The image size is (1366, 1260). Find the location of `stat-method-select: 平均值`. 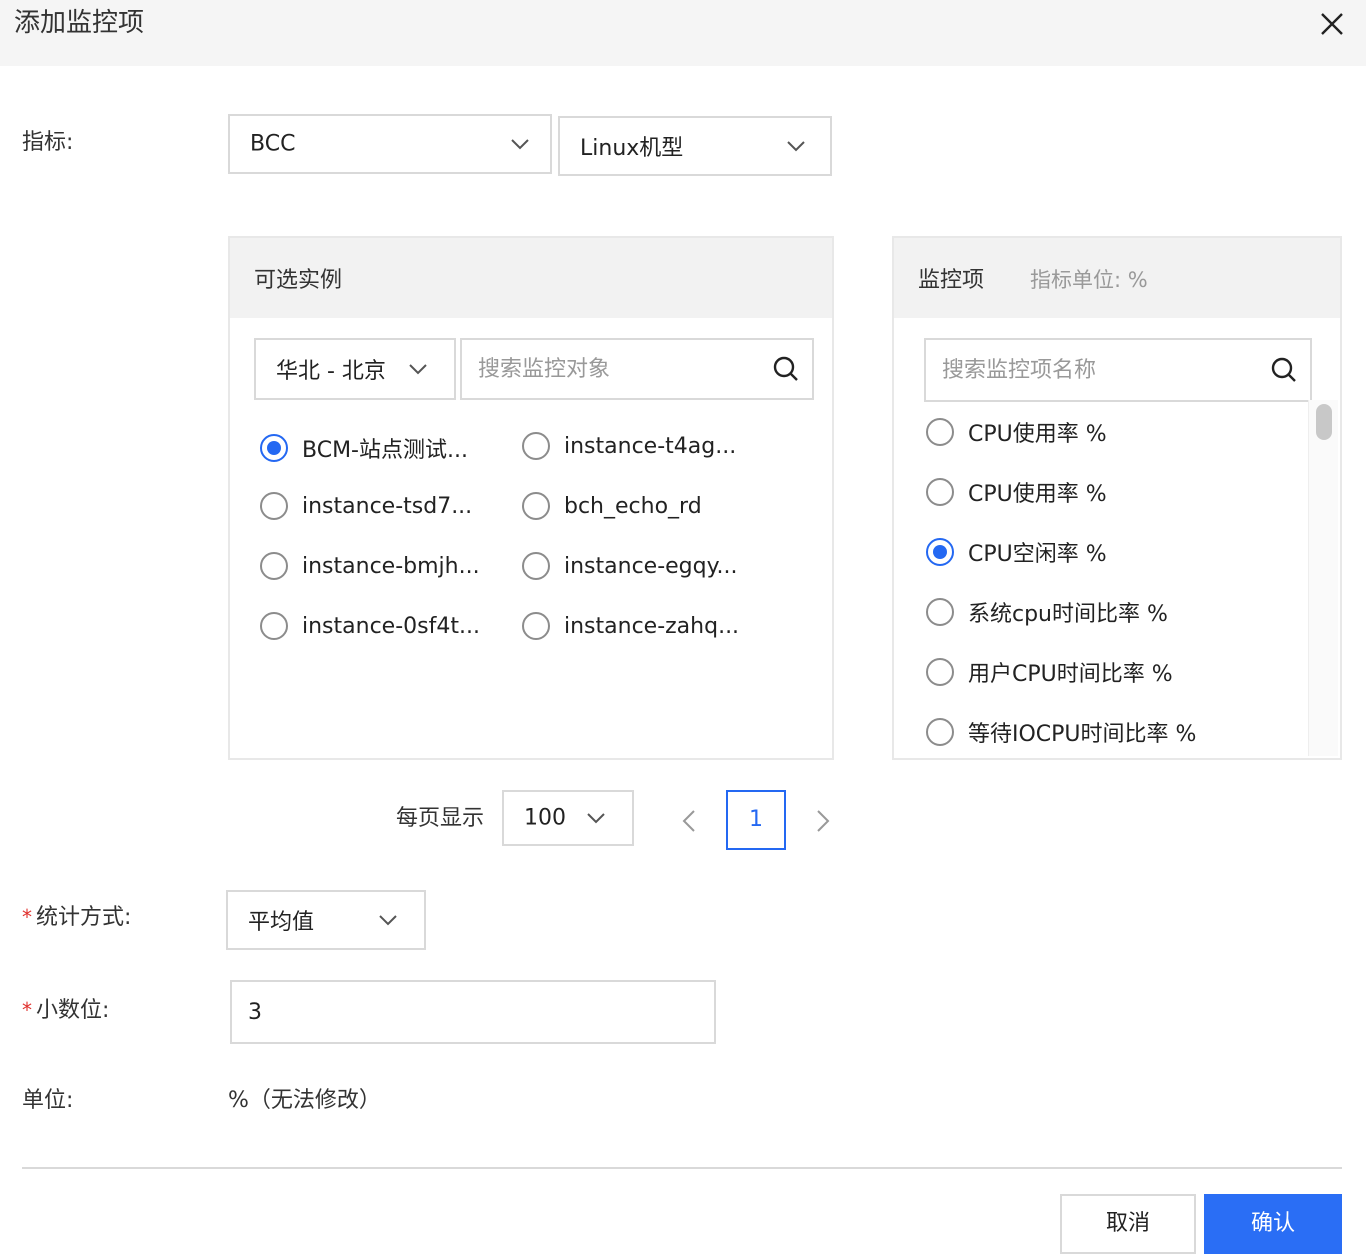

stat-method-select: 平均值 is located at coordinates (326, 920).